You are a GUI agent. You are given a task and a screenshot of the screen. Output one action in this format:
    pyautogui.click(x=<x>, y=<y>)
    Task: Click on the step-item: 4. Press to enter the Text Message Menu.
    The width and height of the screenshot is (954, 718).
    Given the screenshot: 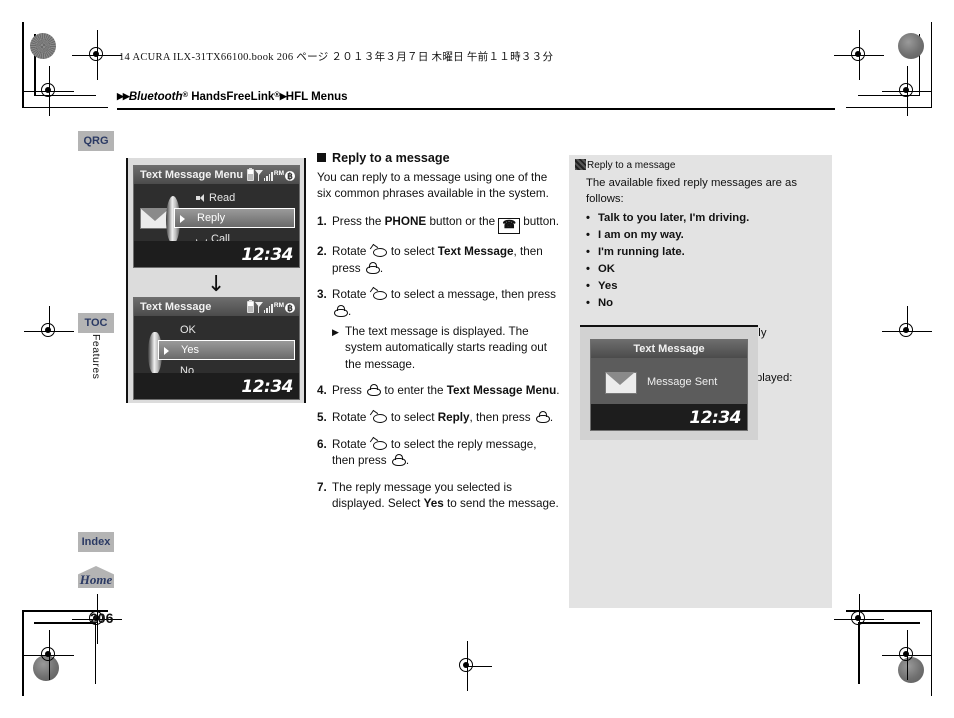 What is the action you would take?
    pyautogui.click(x=438, y=391)
    